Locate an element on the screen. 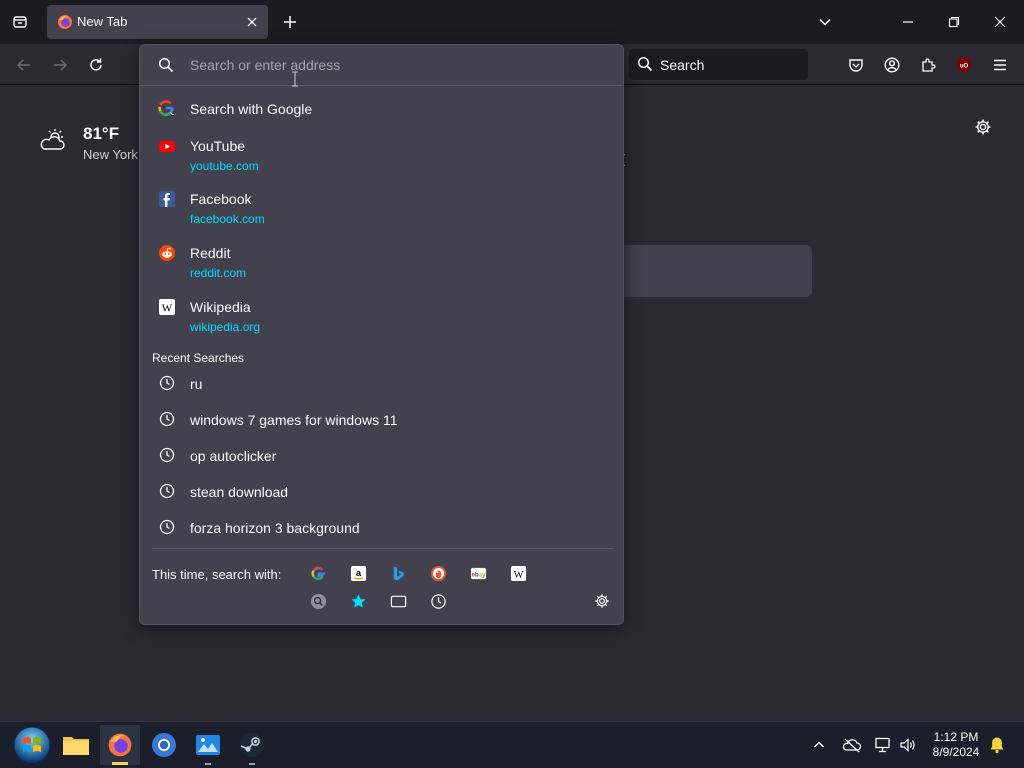 Image resolution: width=1024 pixels, height=768 pixels. shortcut-url: reddit.com is located at coordinates (218, 273).